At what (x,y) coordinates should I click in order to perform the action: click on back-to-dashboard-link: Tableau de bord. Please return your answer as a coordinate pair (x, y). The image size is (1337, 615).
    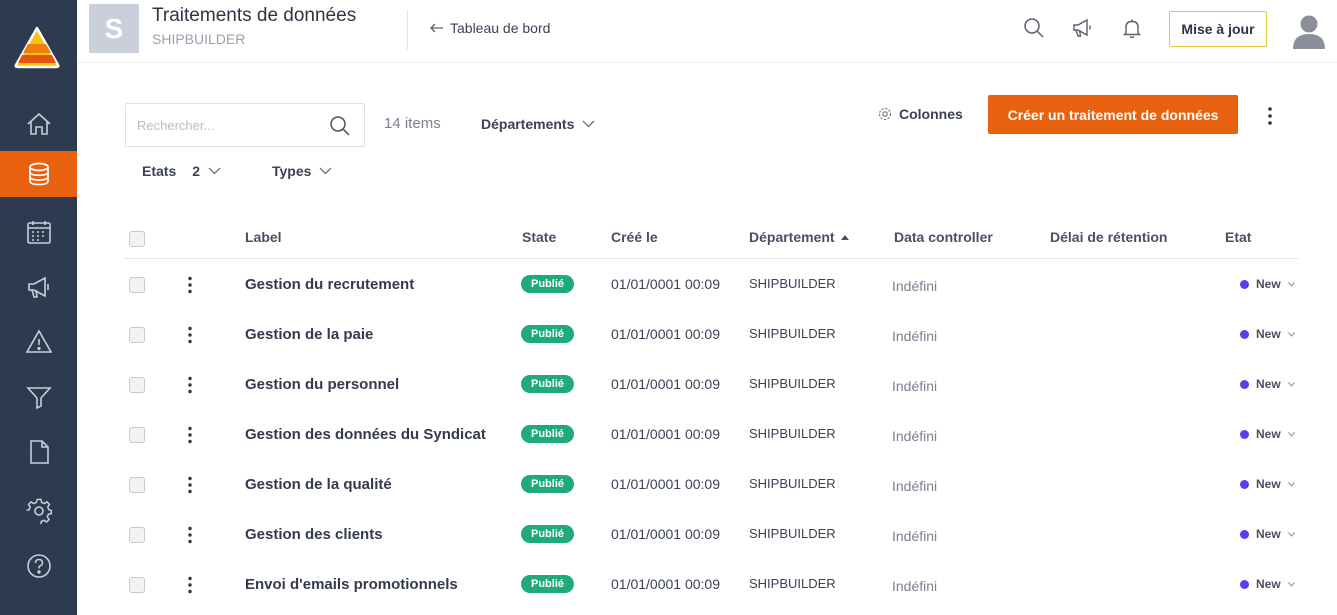
    Looking at the image, I should click on (489, 28).